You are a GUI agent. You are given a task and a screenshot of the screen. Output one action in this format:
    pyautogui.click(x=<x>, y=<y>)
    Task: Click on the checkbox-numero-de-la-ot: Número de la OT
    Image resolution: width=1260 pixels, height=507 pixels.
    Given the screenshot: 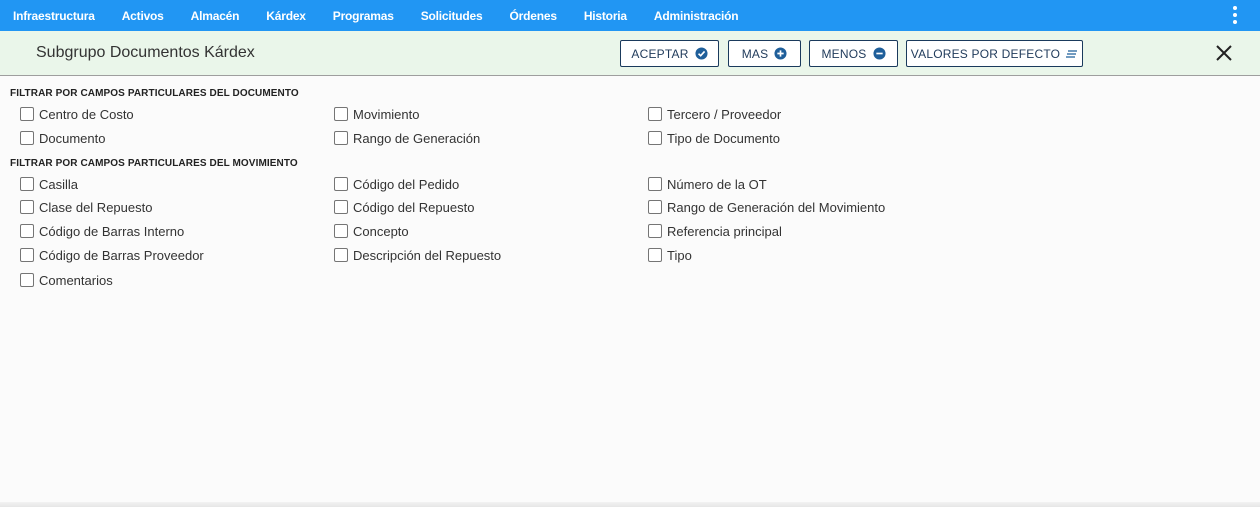 What is the action you would take?
    pyautogui.click(x=707, y=184)
    